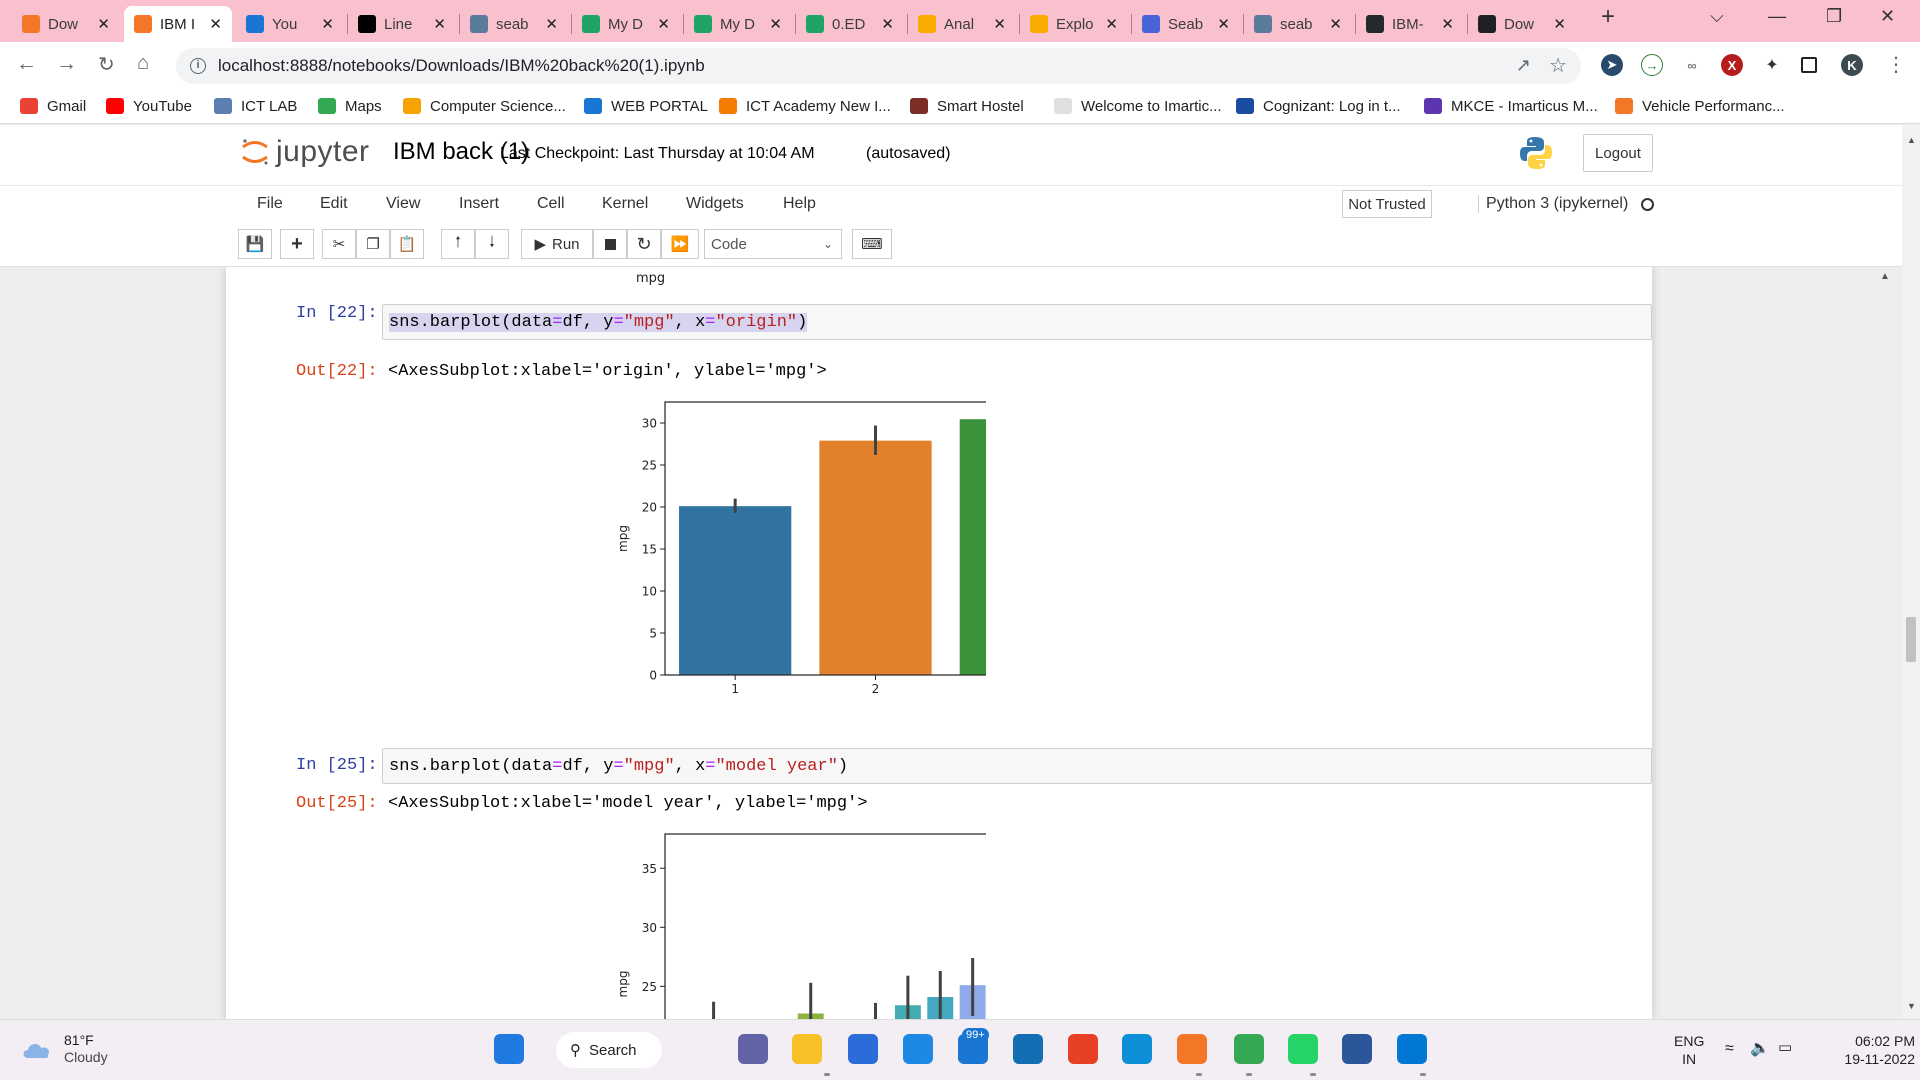 Image resolution: width=1920 pixels, height=1080 pixels. I want to click on restart-button: ↻, so click(644, 244).